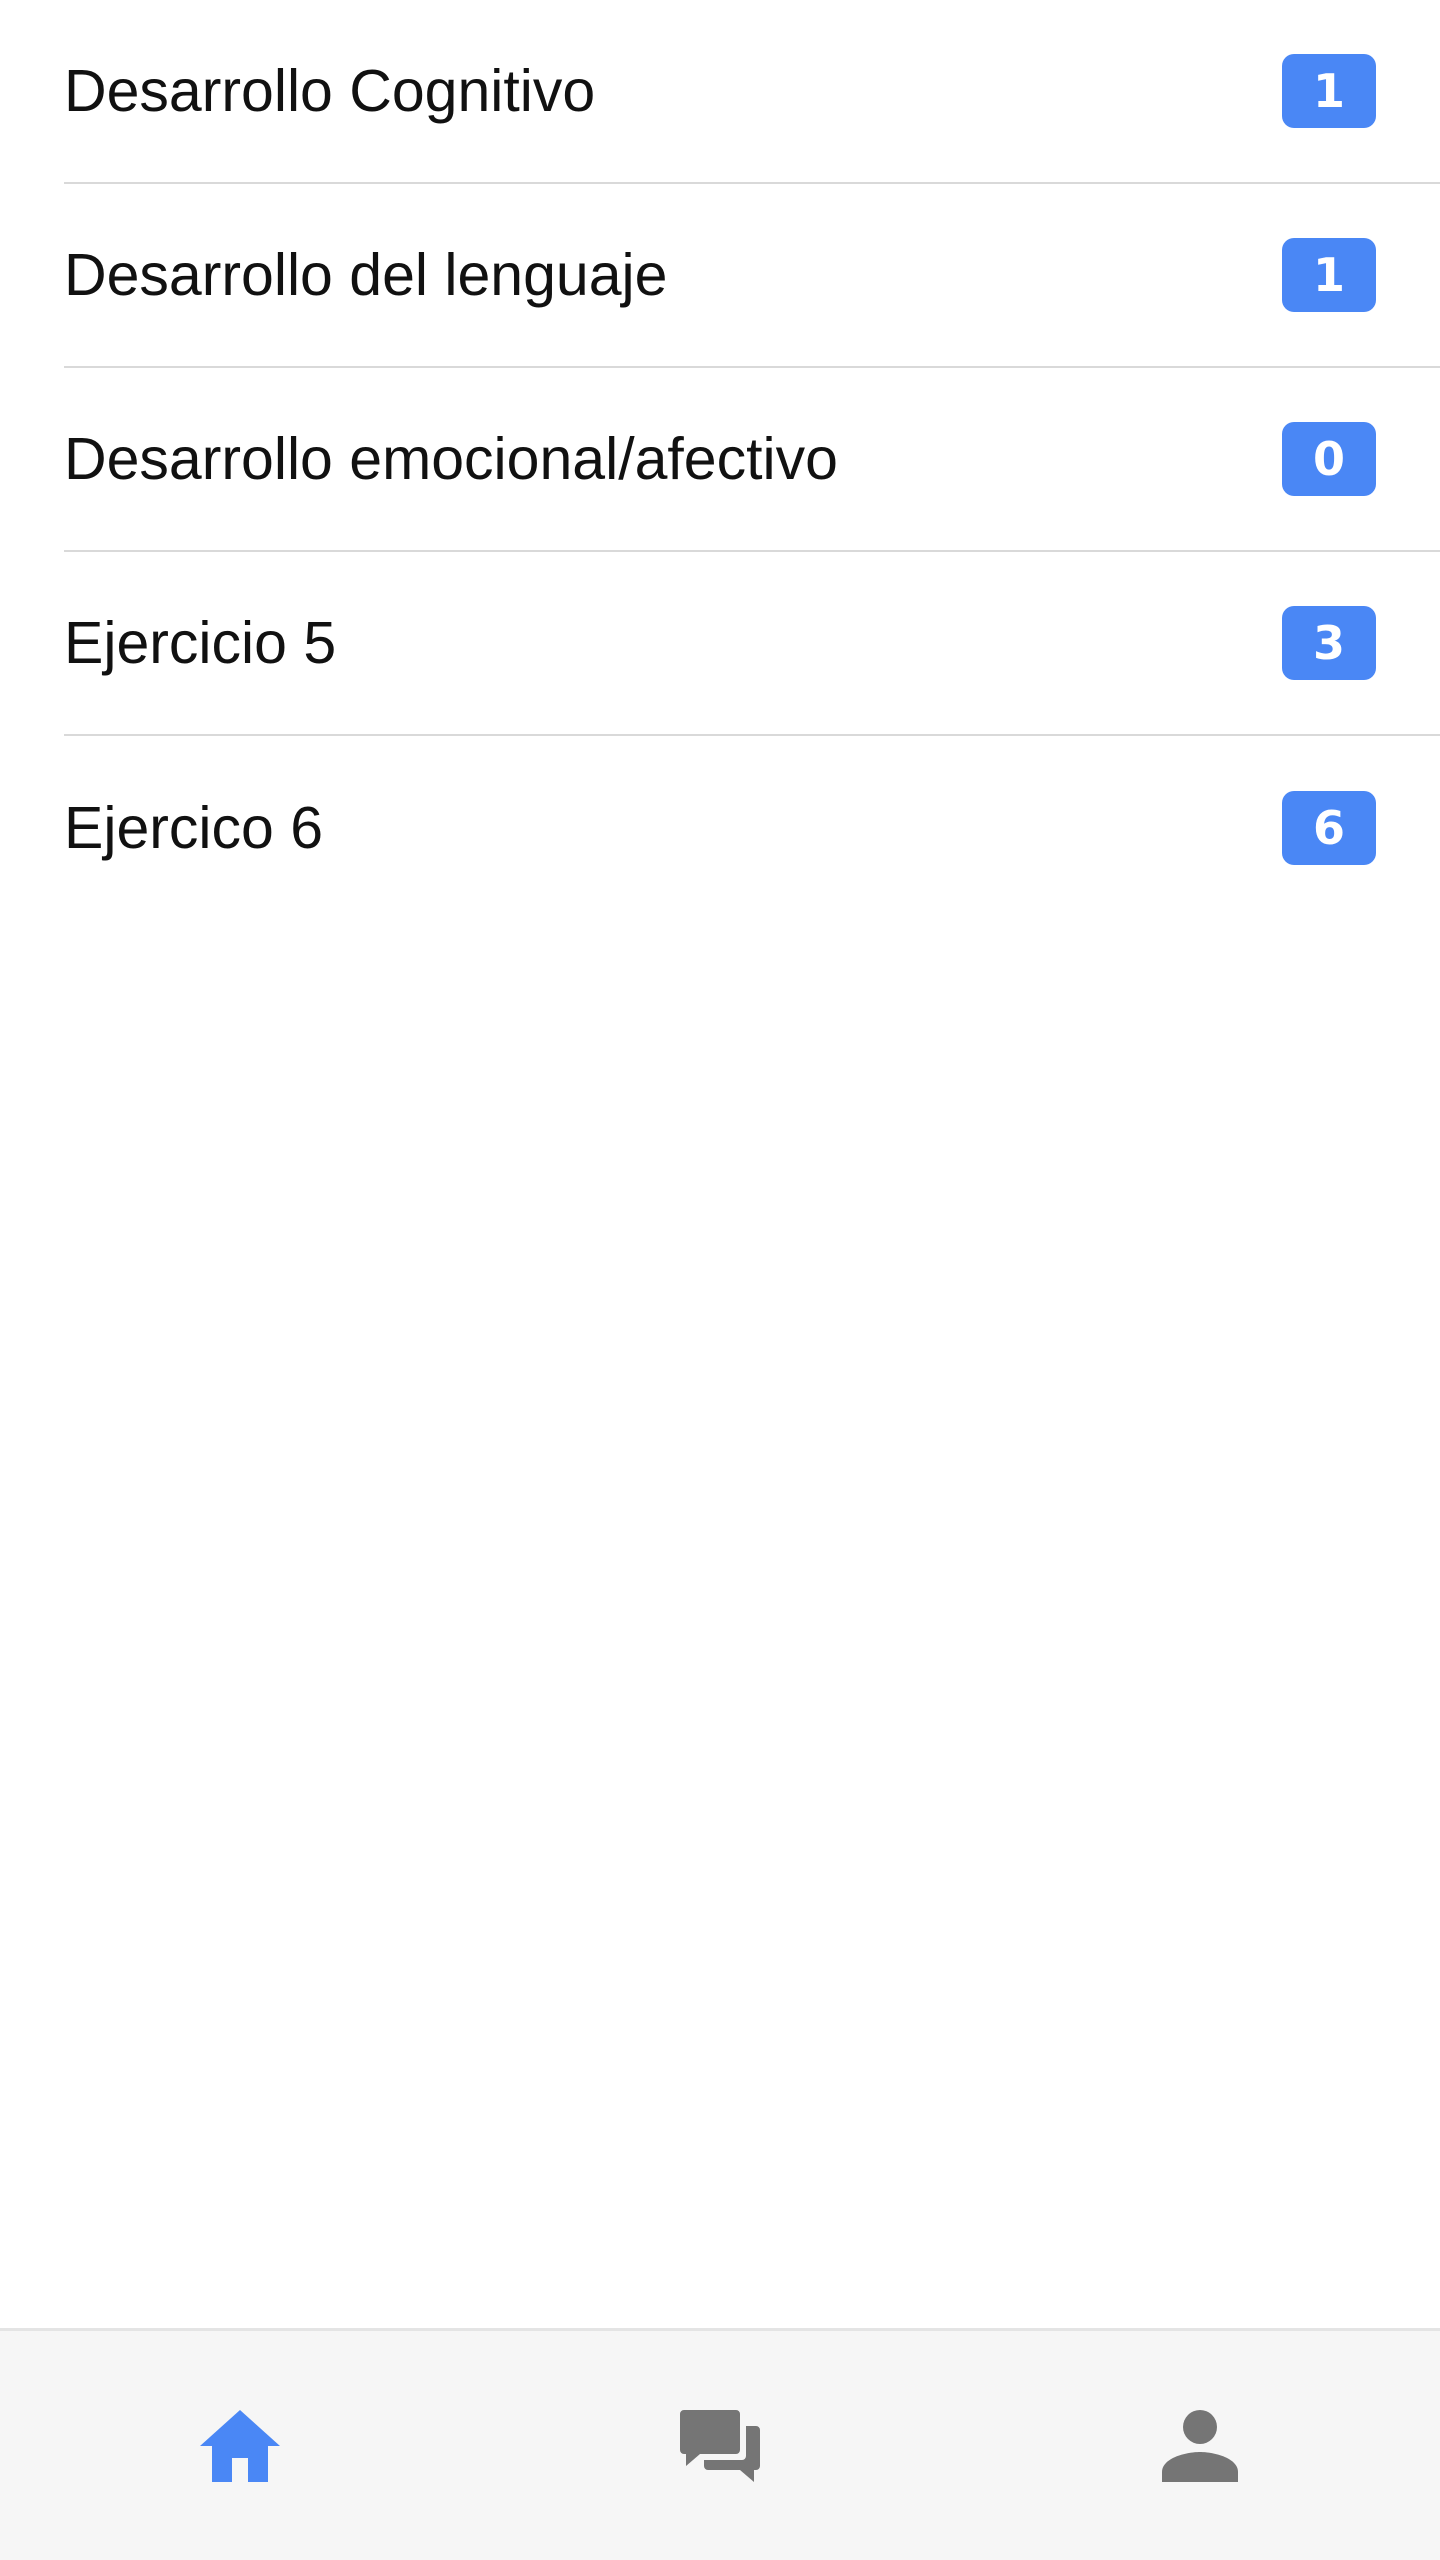 The image size is (1440, 2560). What do you see at coordinates (200, 643) in the screenshot?
I see `list-item-label: Ejercicio 5` at bounding box center [200, 643].